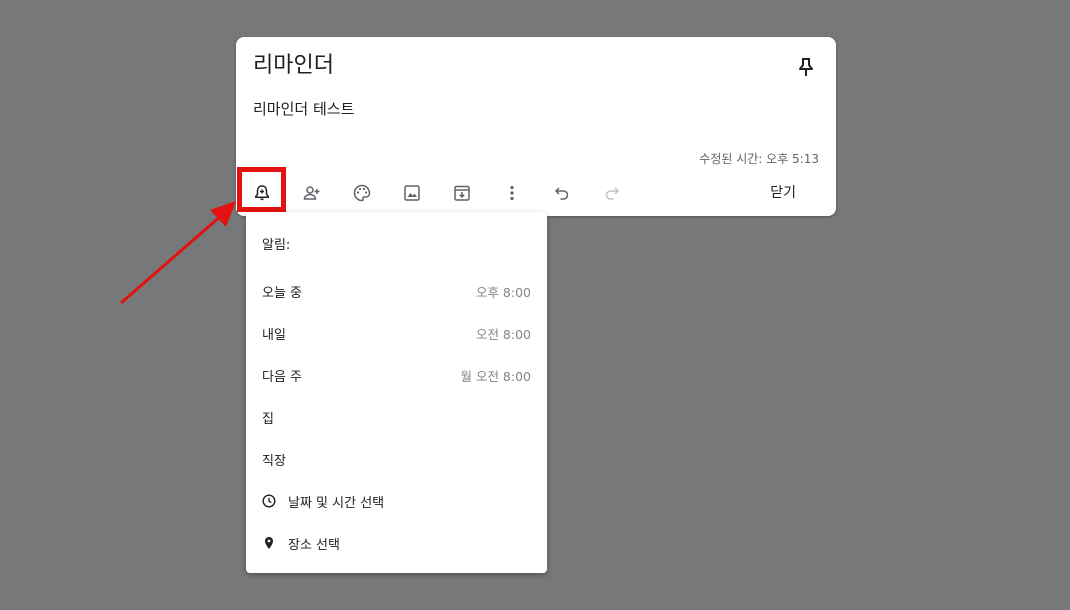  What do you see at coordinates (362, 193) in the screenshot?
I see `palette-icon` at bounding box center [362, 193].